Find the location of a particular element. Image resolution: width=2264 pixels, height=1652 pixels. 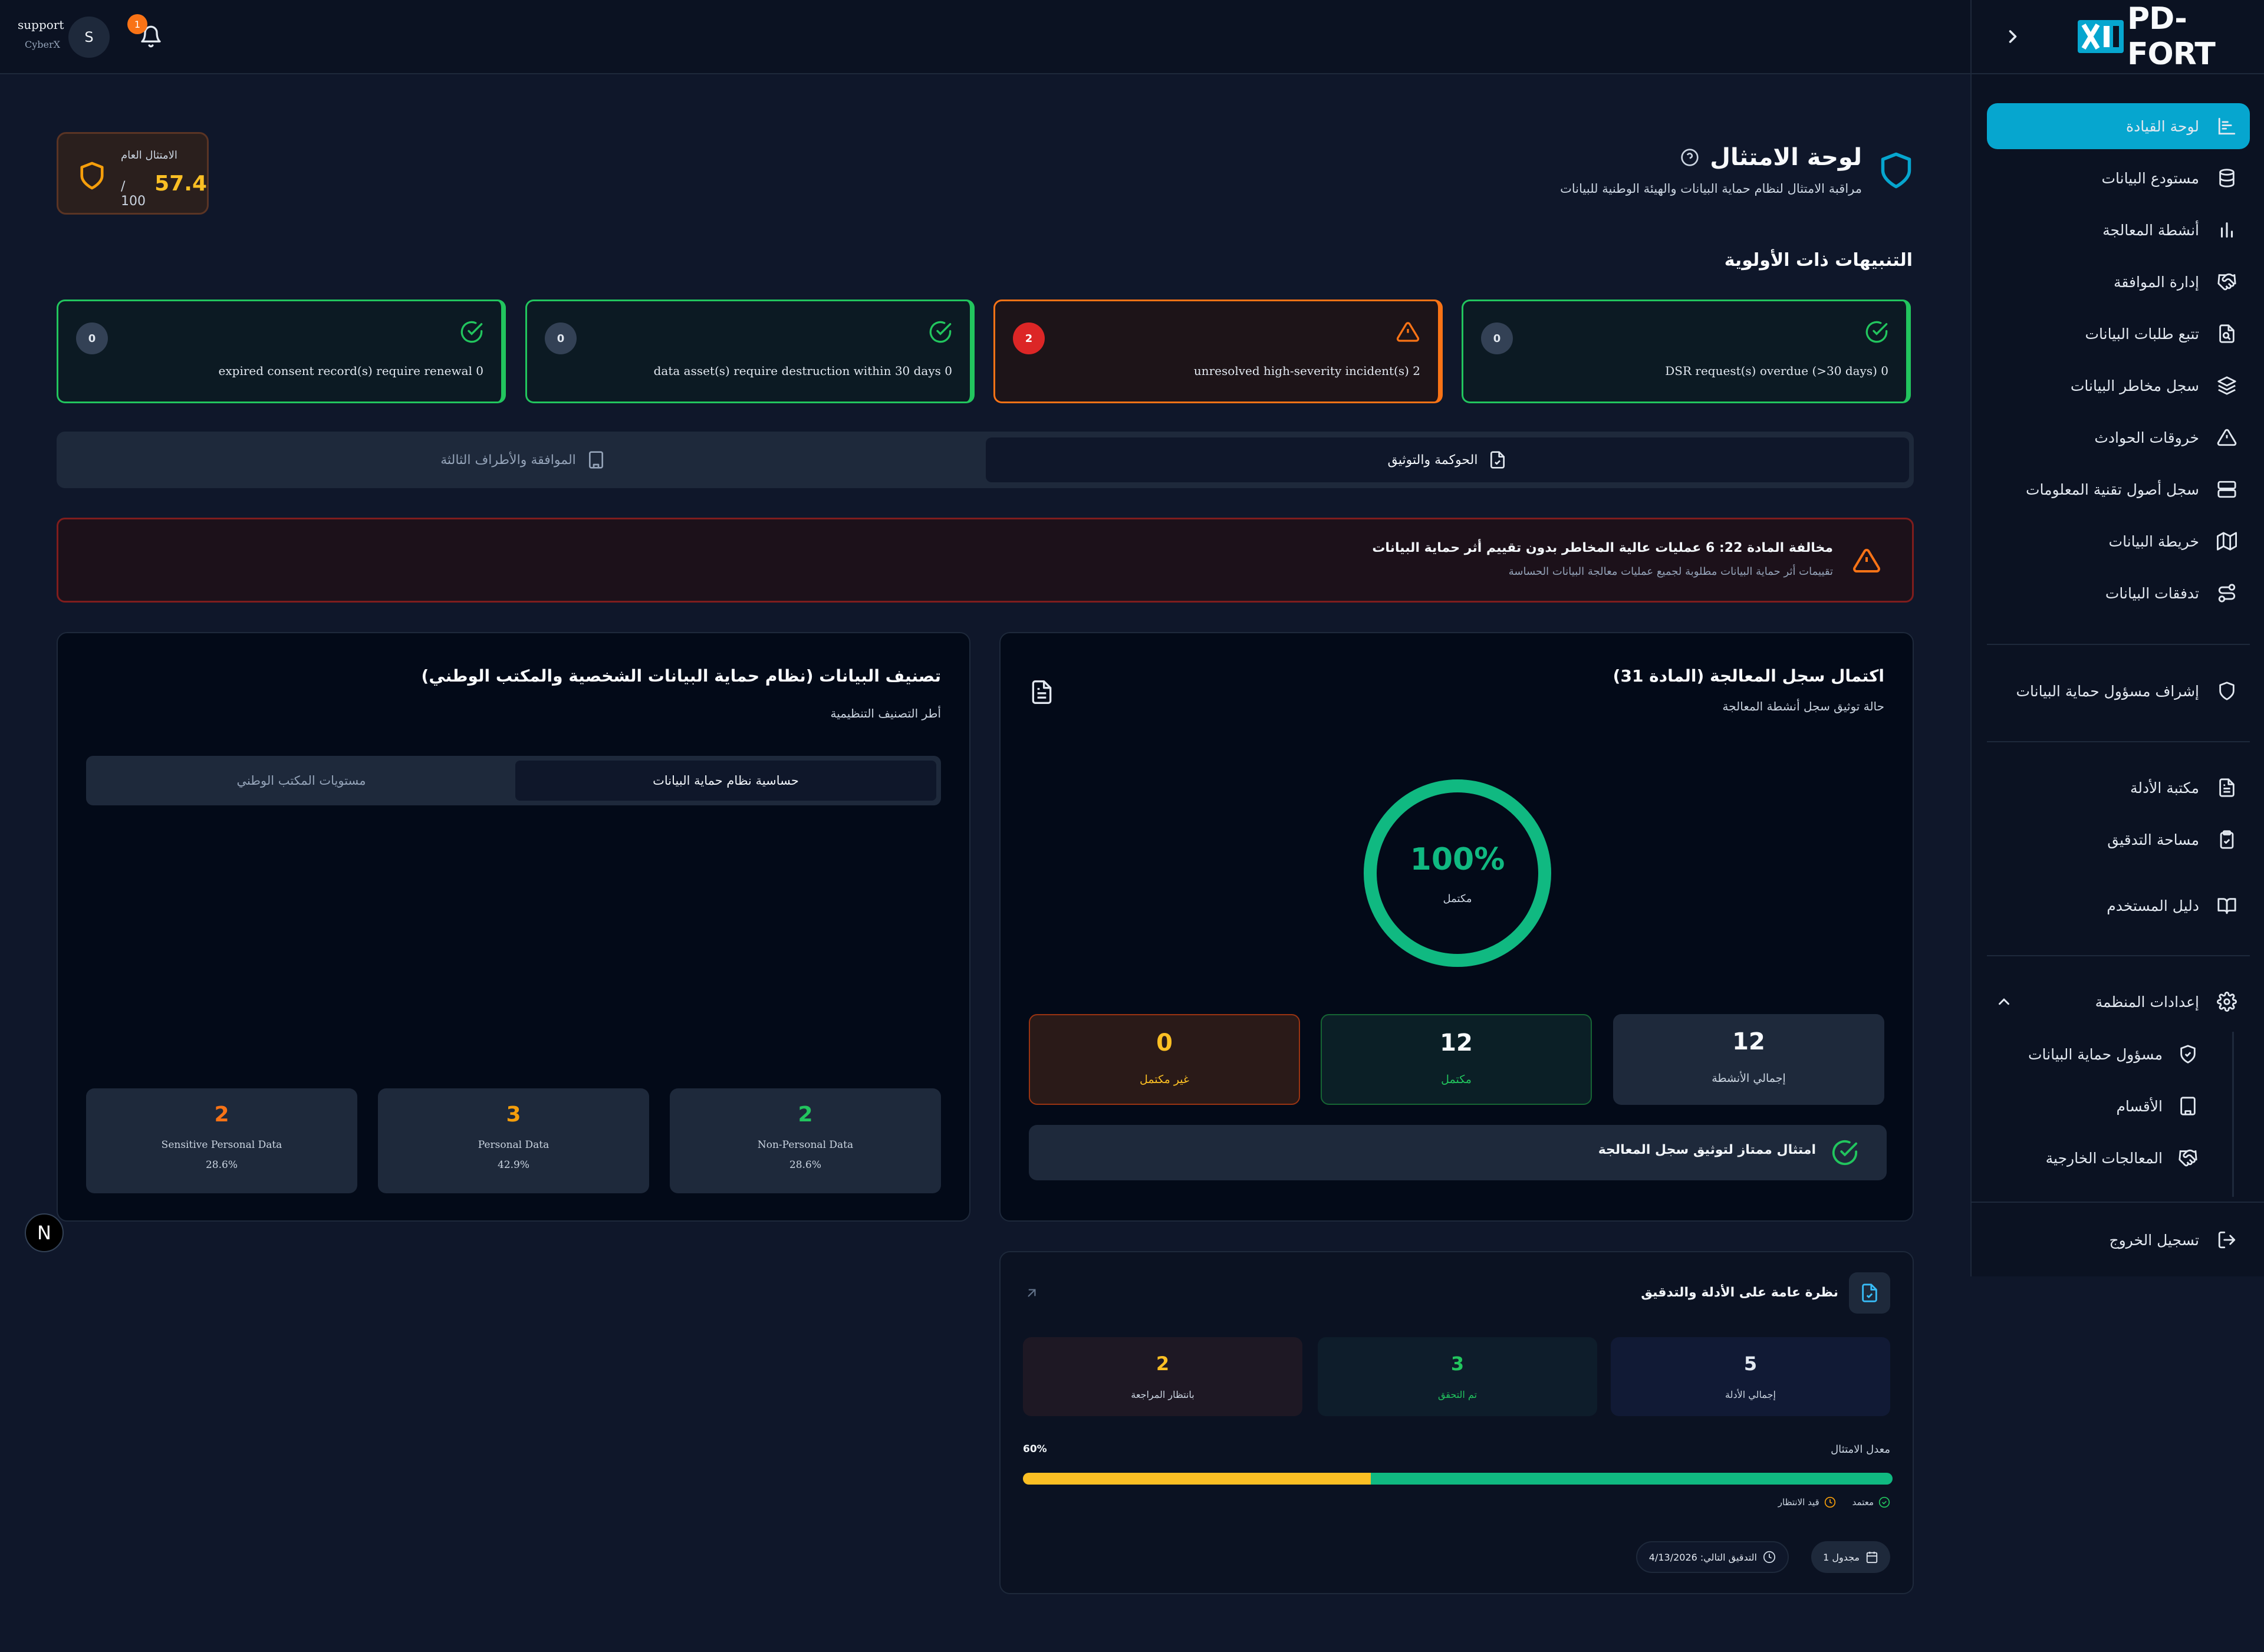

shield-check-icon is located at coordinates (2188, 1054).